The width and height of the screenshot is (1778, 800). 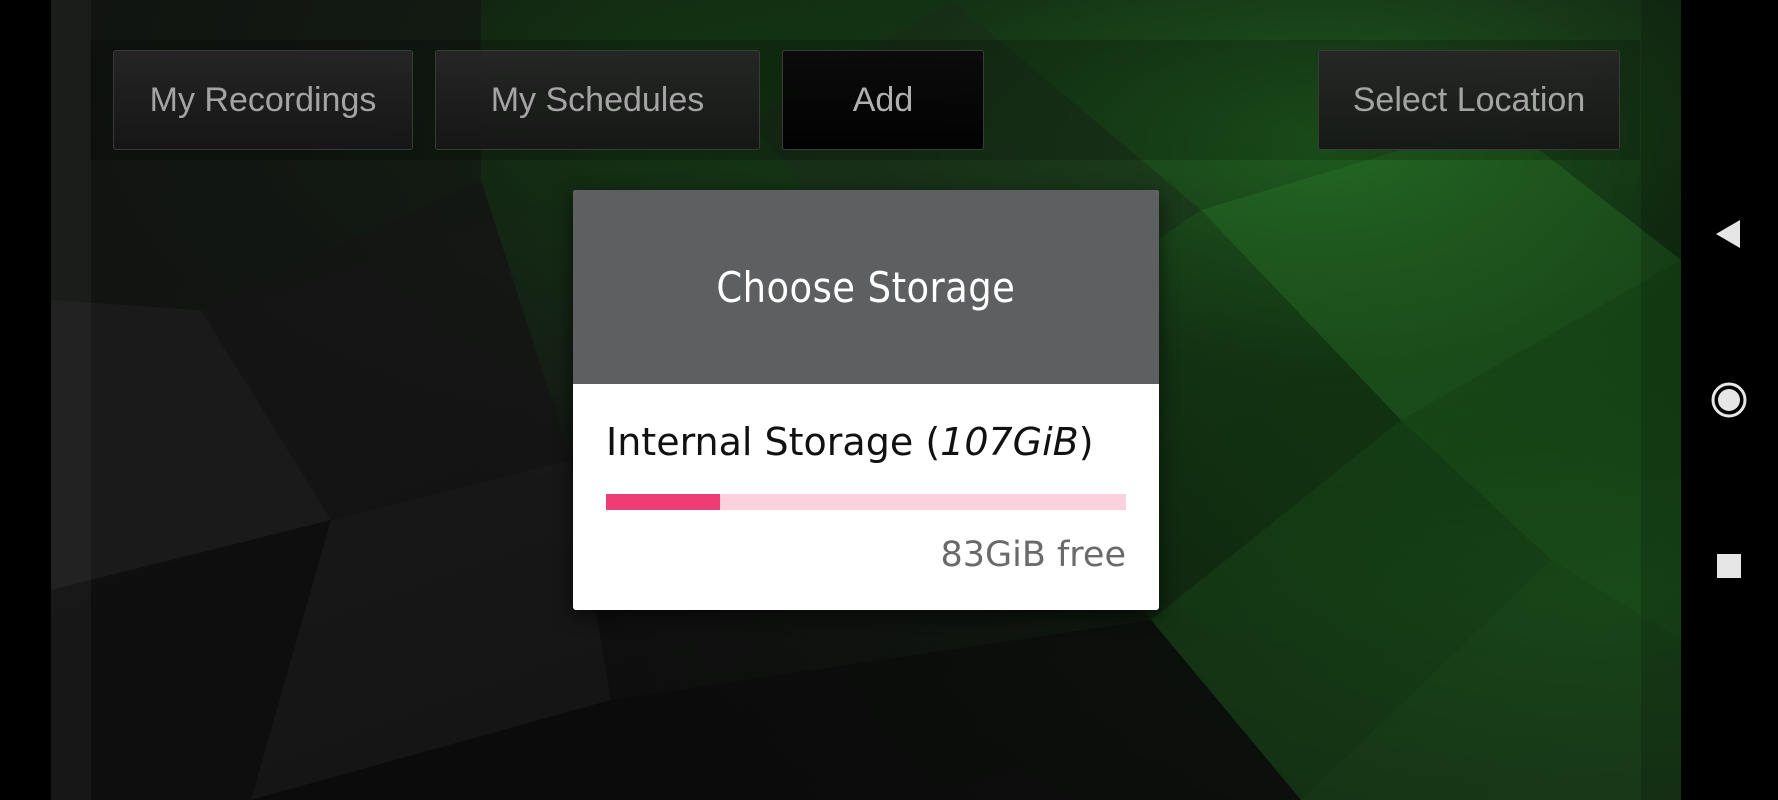 I want to click on select-location-label: Select Location, so click(x=1469, y=99).